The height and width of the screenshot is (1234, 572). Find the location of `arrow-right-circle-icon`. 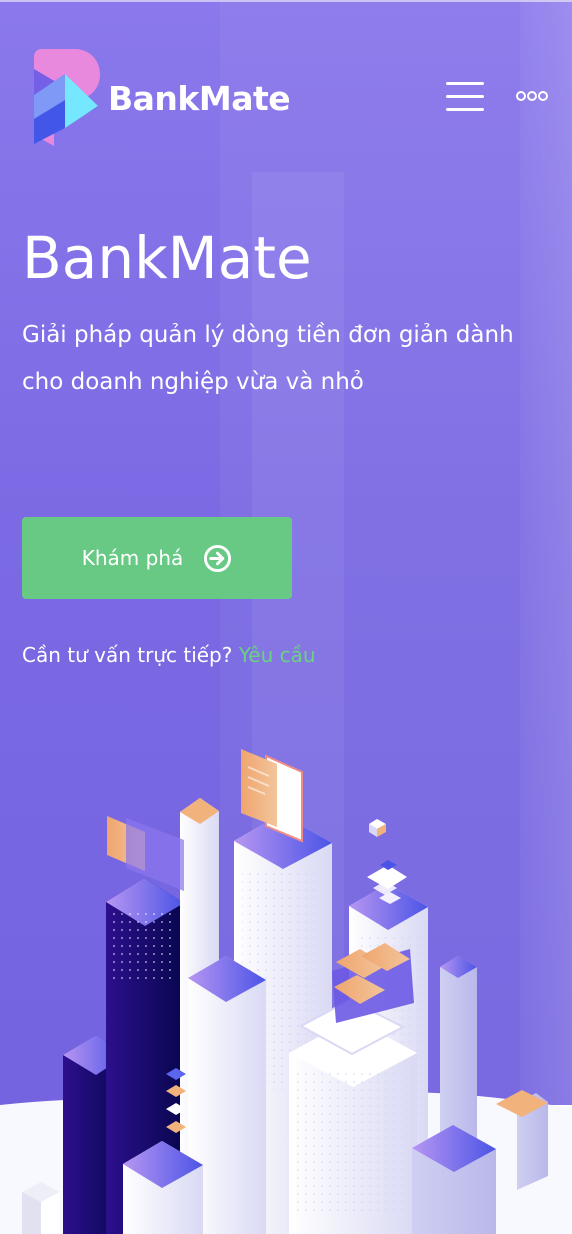

arrow-right-circle-icon is located at coordinates (218, 558).